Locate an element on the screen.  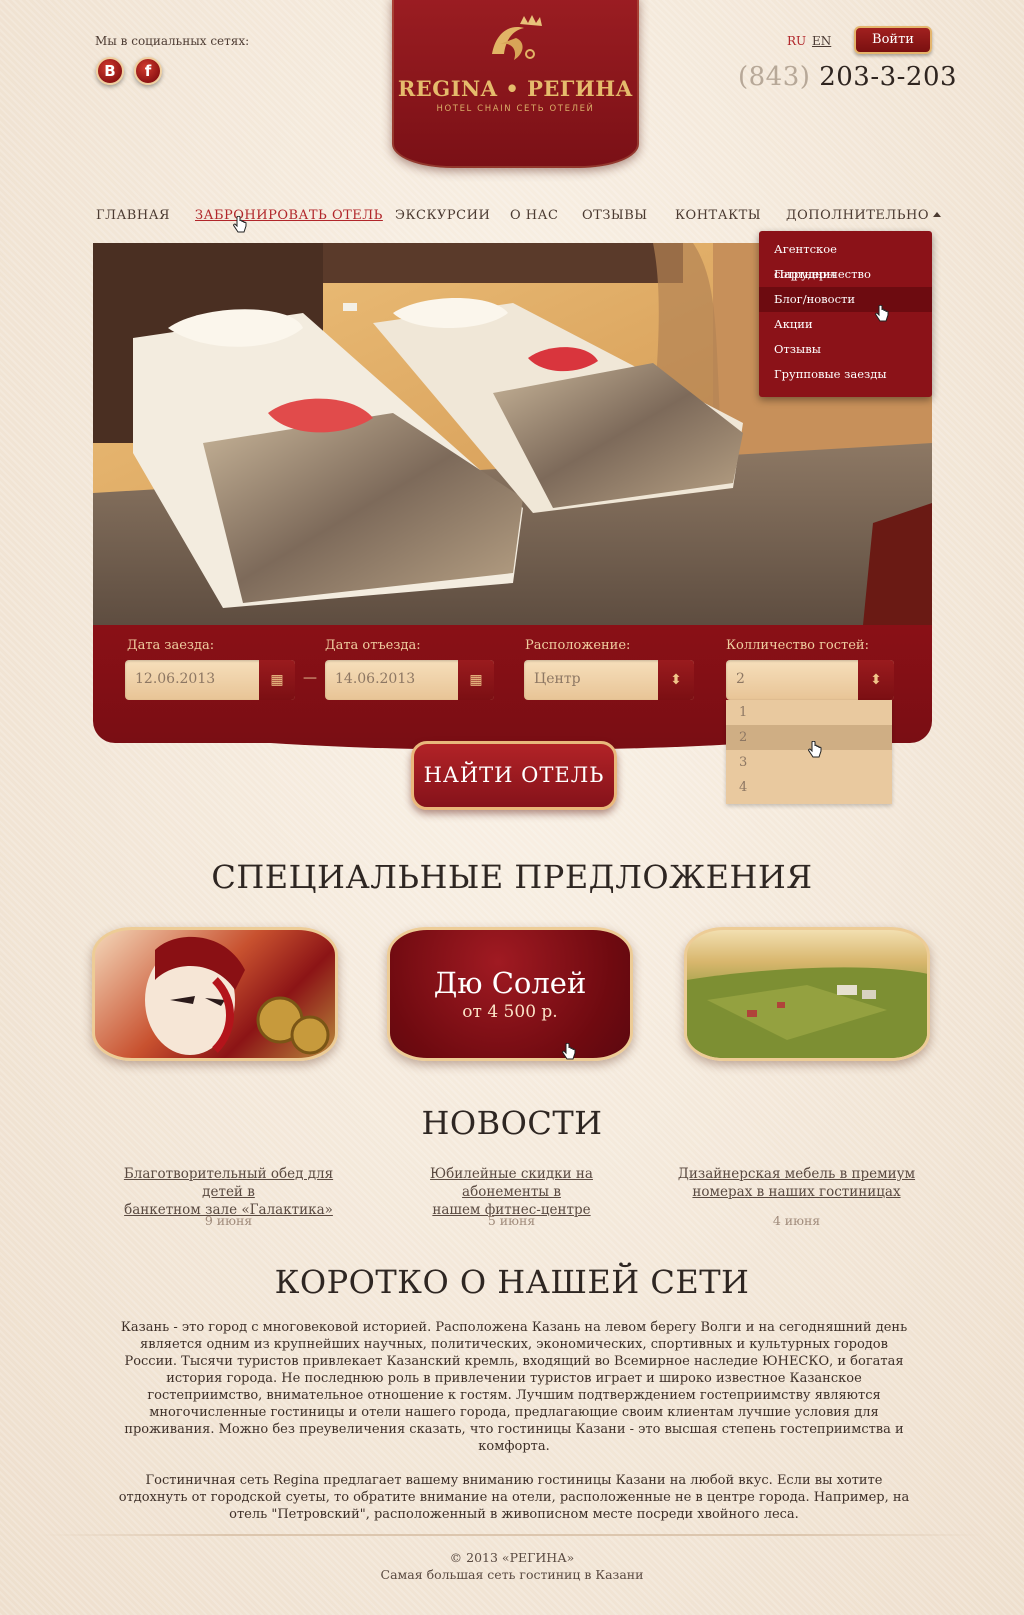
lang-en: EN is located at coordinates (821, 41).